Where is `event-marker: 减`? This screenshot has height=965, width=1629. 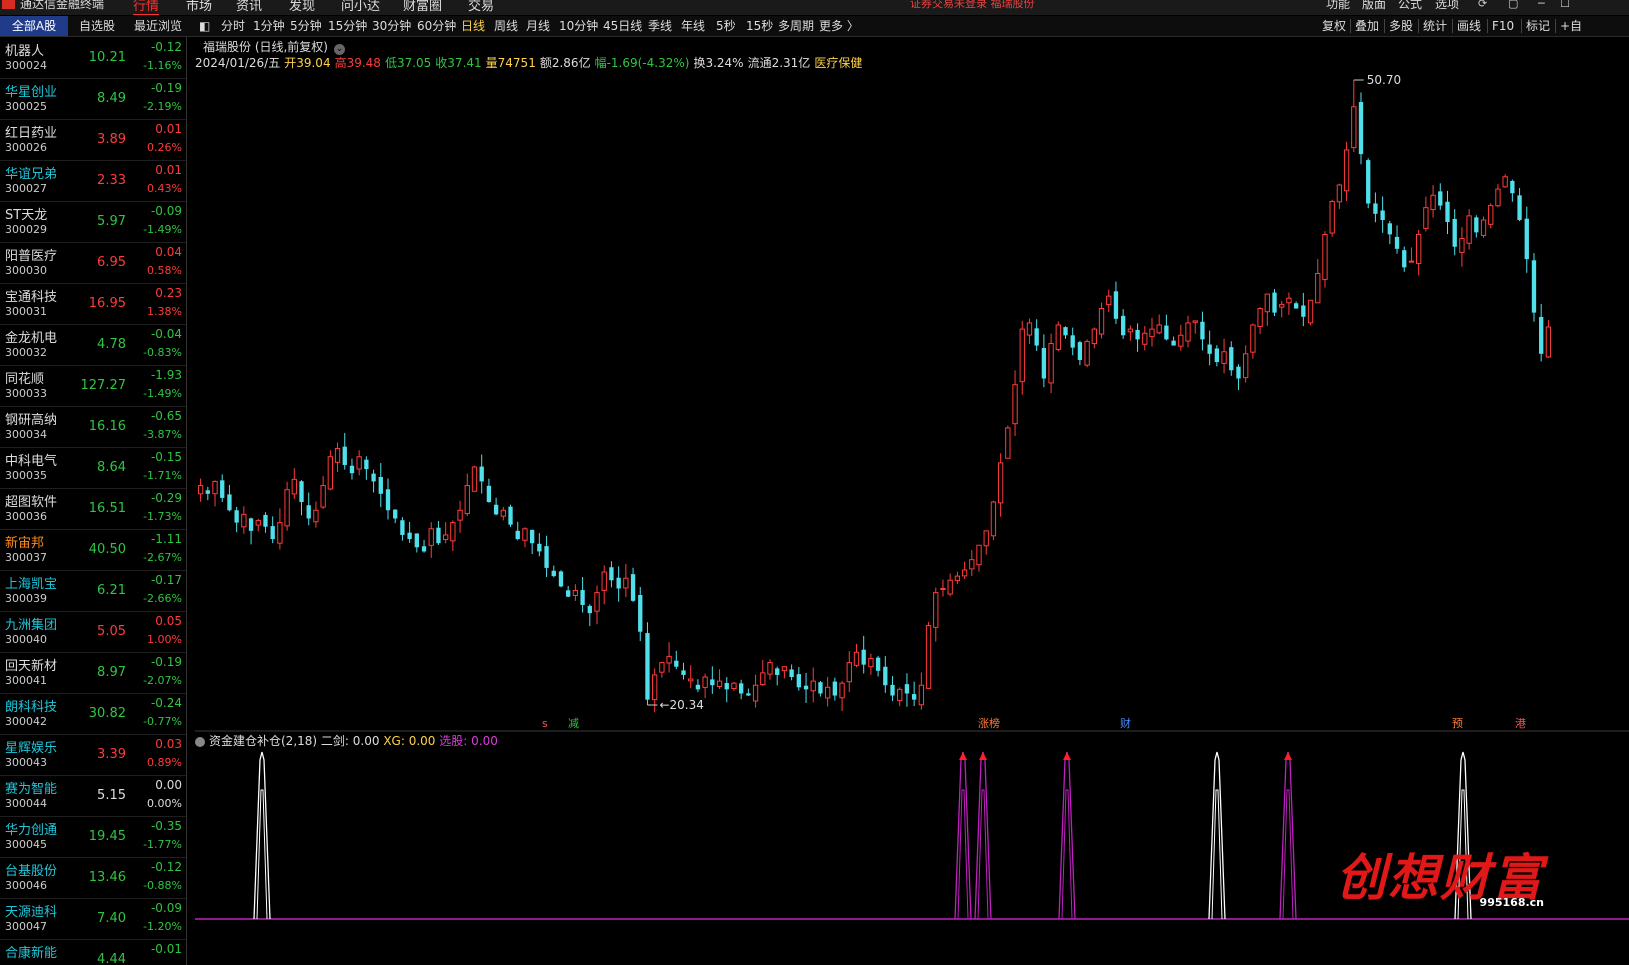 event-marker: 减 is located at coordinates (573, 723).